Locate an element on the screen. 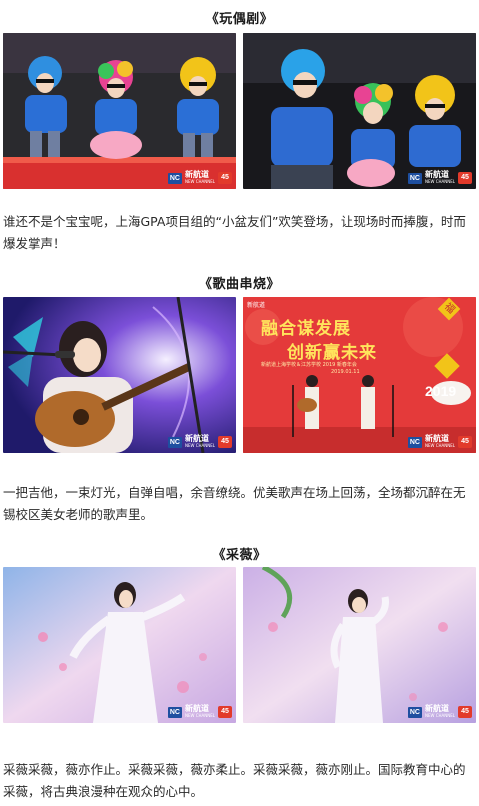 The width and height of the screenshot is (479, 806). section-title-1: 《玩偶剧》 is located at coordinates (239, 19).